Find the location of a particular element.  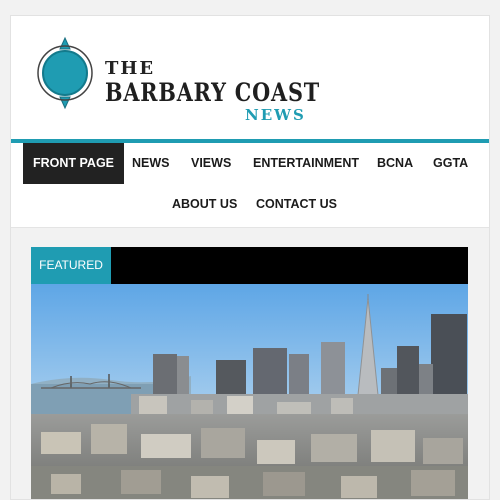

logo-title-news: NEWS is located at coordinates (275, 115).